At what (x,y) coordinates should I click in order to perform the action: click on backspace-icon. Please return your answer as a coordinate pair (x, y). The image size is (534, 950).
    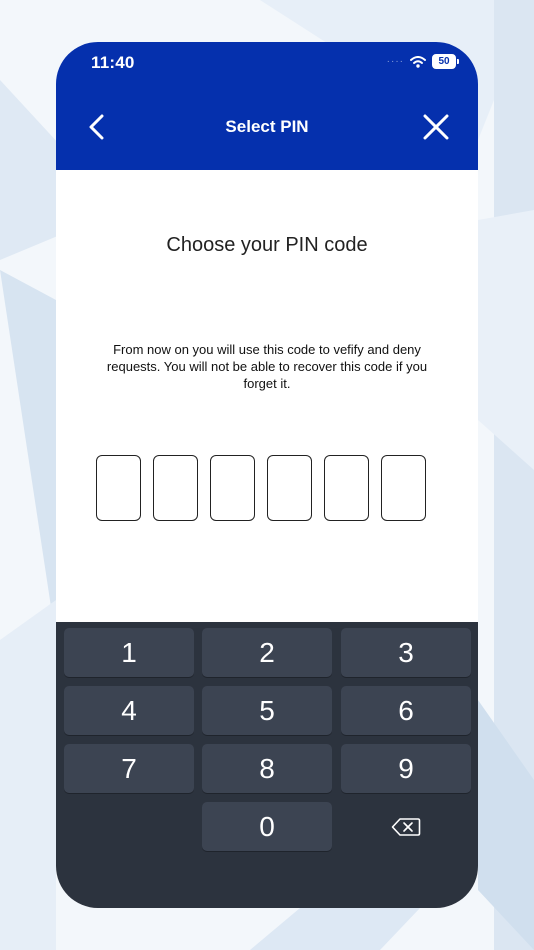
    Looking at the image, I should click on (406, 826).